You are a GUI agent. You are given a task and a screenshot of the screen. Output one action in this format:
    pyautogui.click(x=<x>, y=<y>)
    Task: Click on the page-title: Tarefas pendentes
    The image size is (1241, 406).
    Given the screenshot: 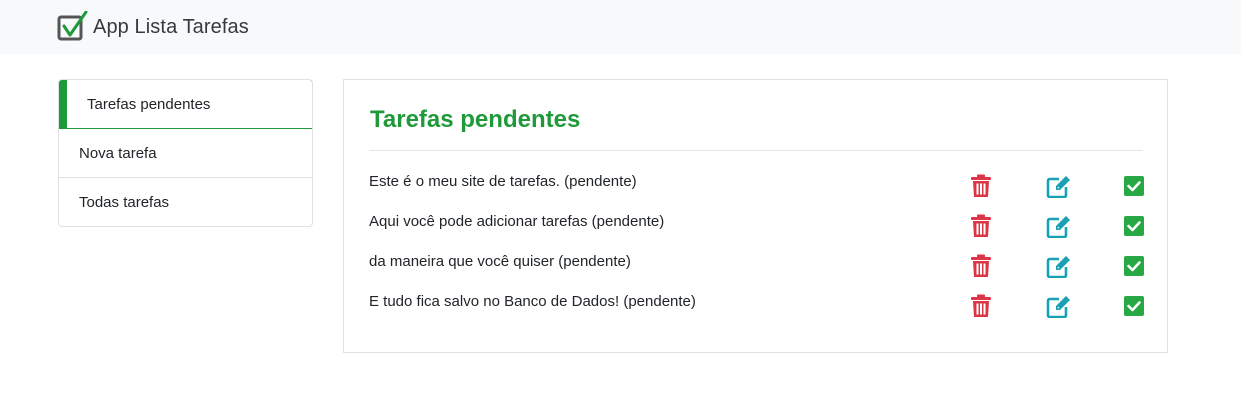 What is the action you would take?
    pyautogui.click(x=475, y=119)
    